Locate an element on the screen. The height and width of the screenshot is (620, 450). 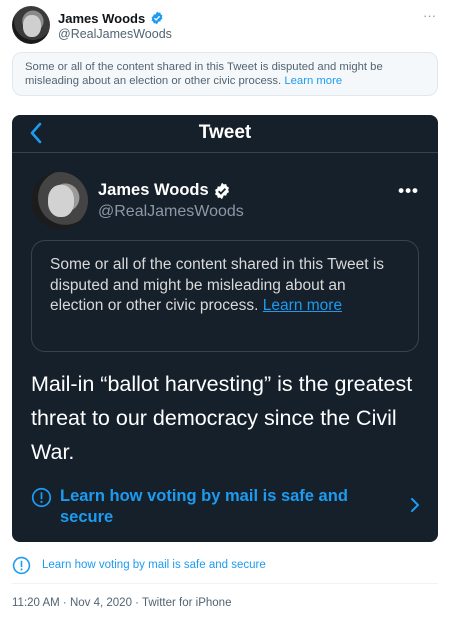
screenshot-more-icon: ••• is located at coordinates (408, 190).